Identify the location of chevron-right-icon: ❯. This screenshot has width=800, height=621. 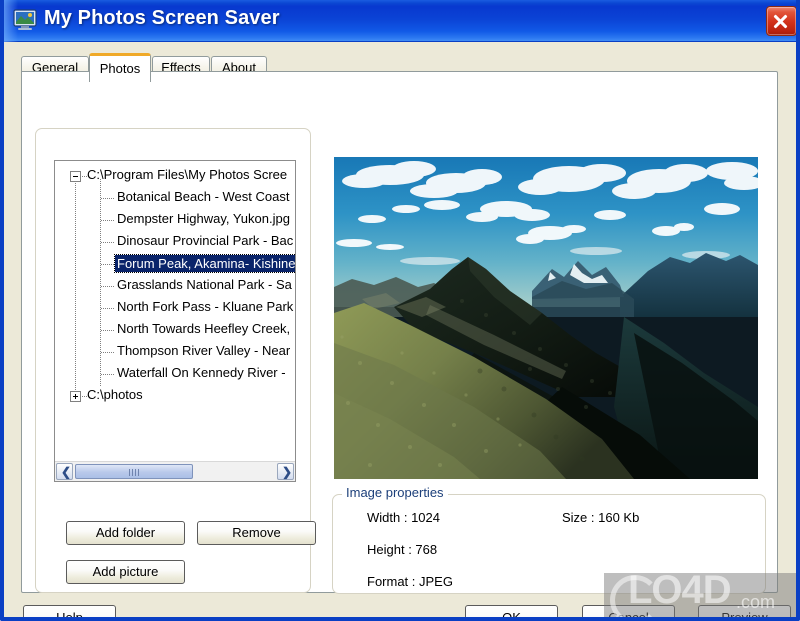
(287, 472).